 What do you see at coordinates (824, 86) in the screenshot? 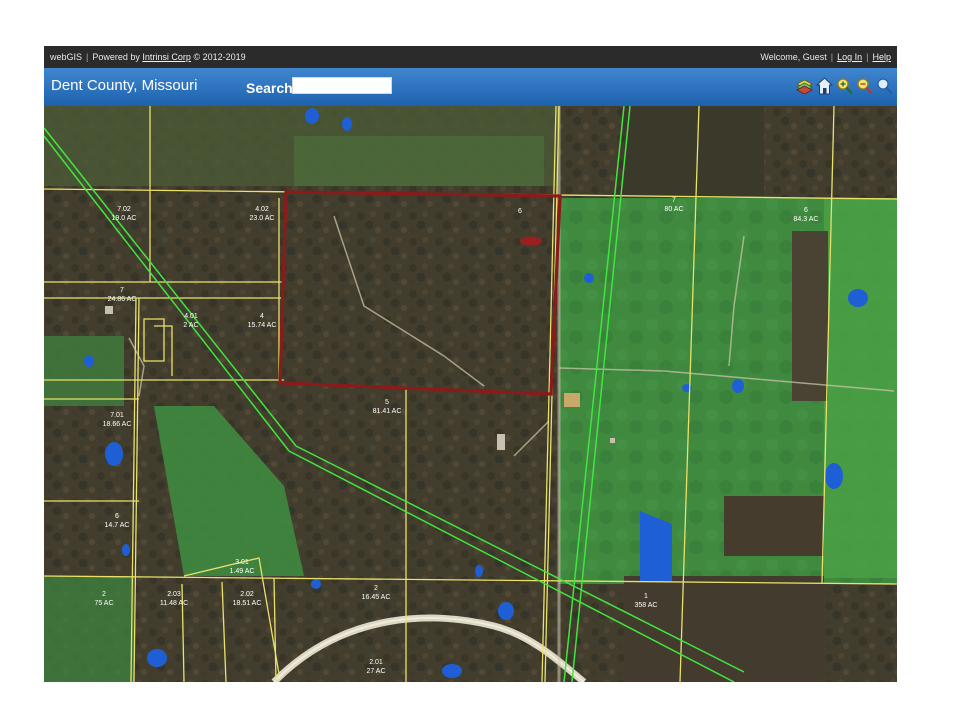
I see `home-icon` at bounding box center [824, 86].